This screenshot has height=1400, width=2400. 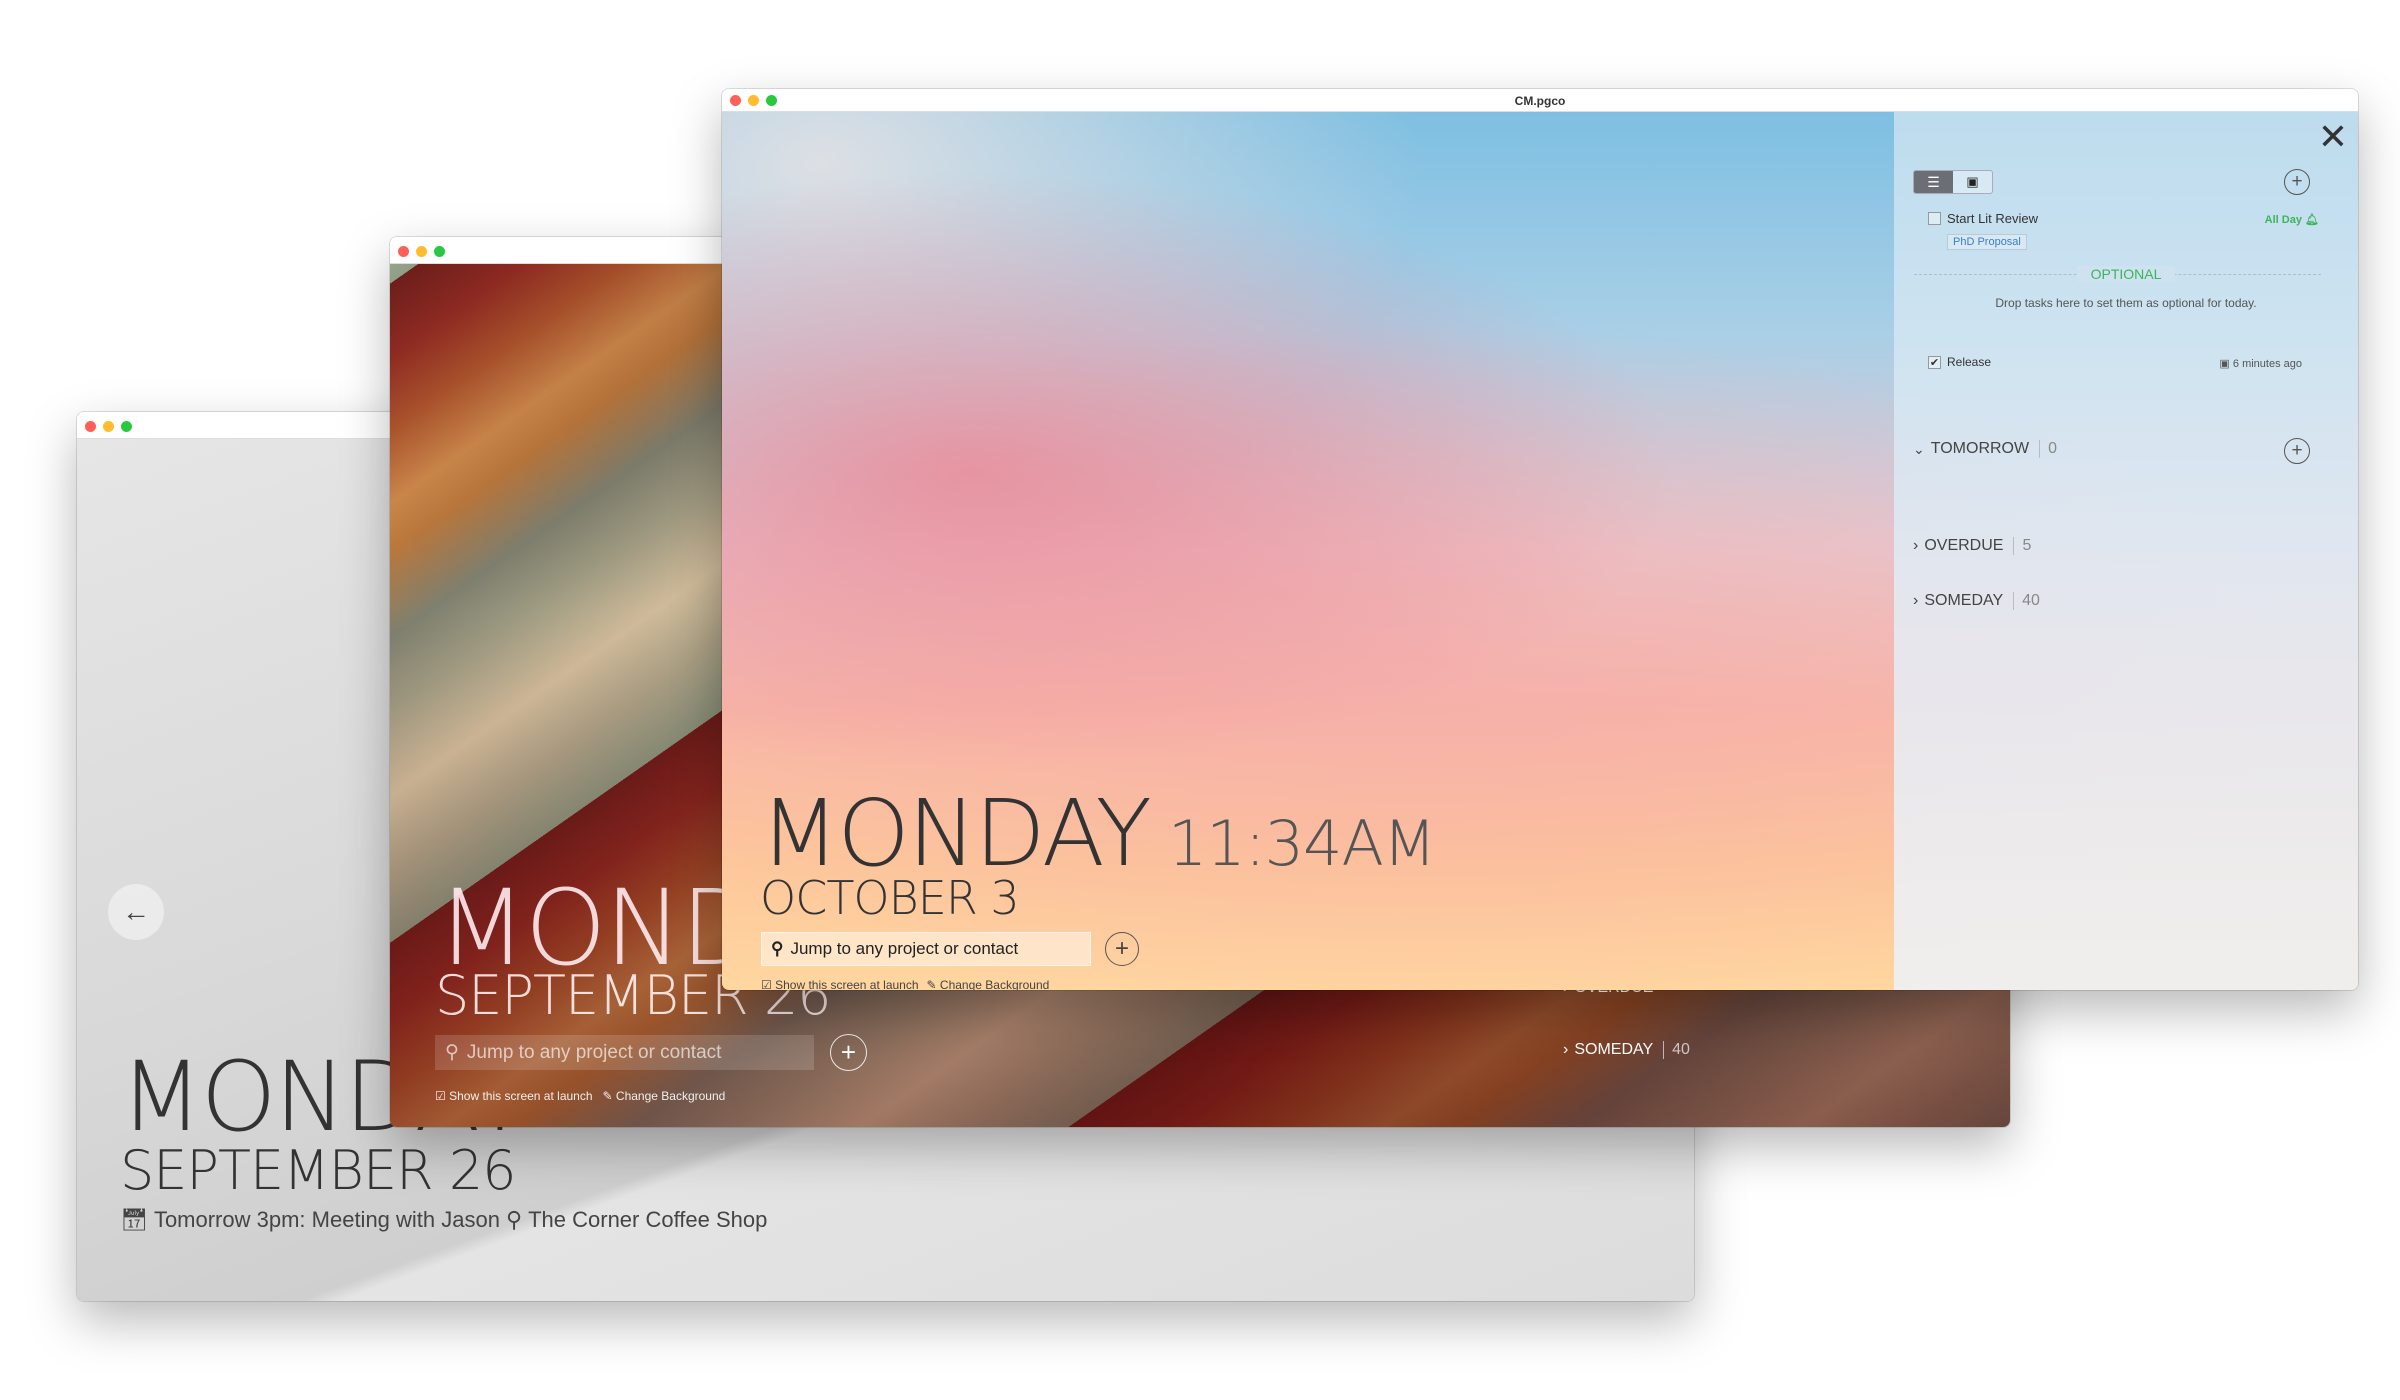 What do you see at coordinates (2333, 138) in the screenshot?
I see `close-icon: ✕` at bounding box center [2333, 138].